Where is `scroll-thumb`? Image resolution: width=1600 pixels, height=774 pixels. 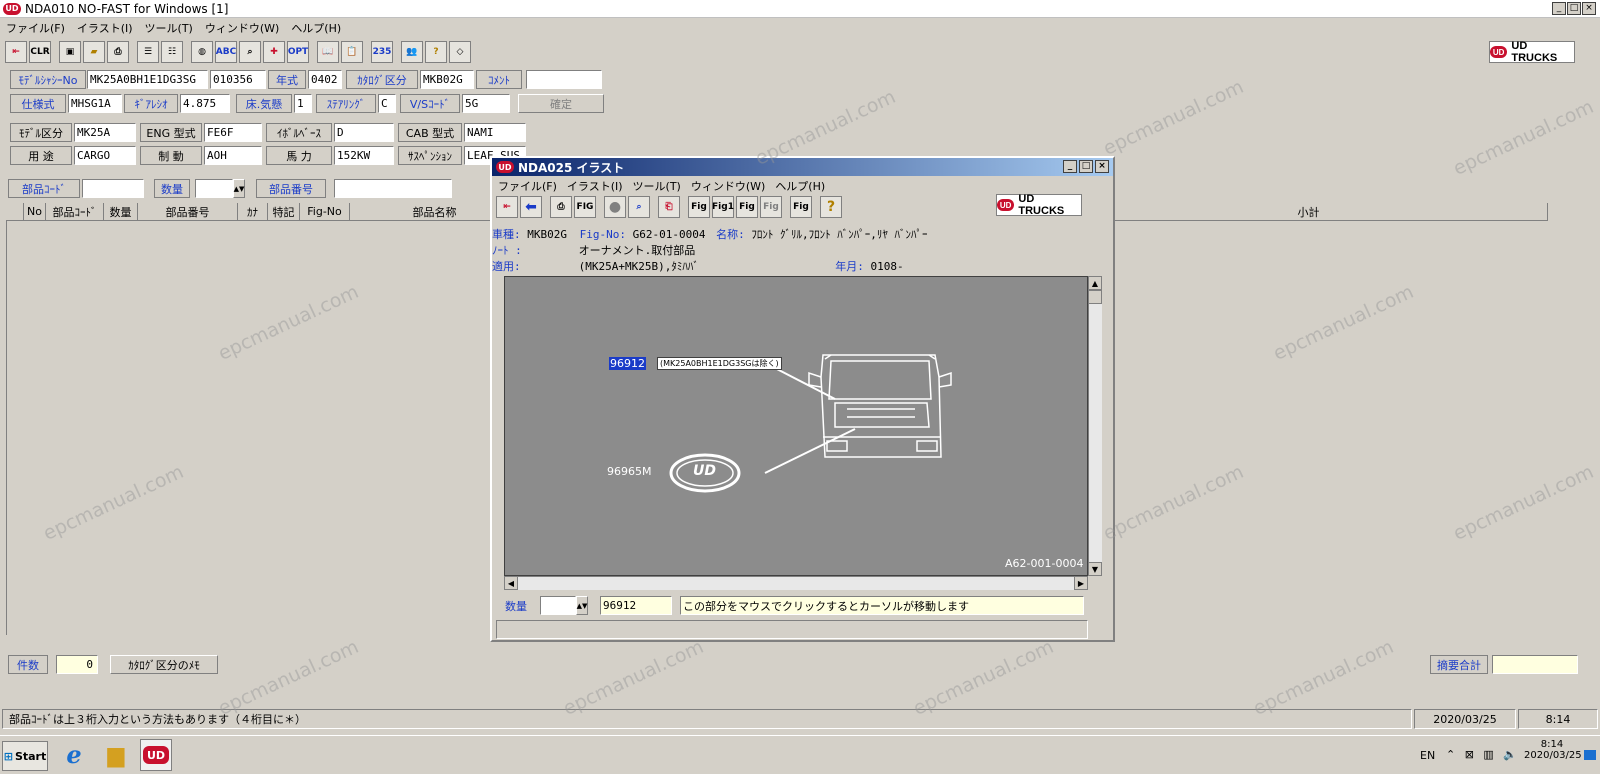 scroll-thumb is located at coordinates (1095, 297).